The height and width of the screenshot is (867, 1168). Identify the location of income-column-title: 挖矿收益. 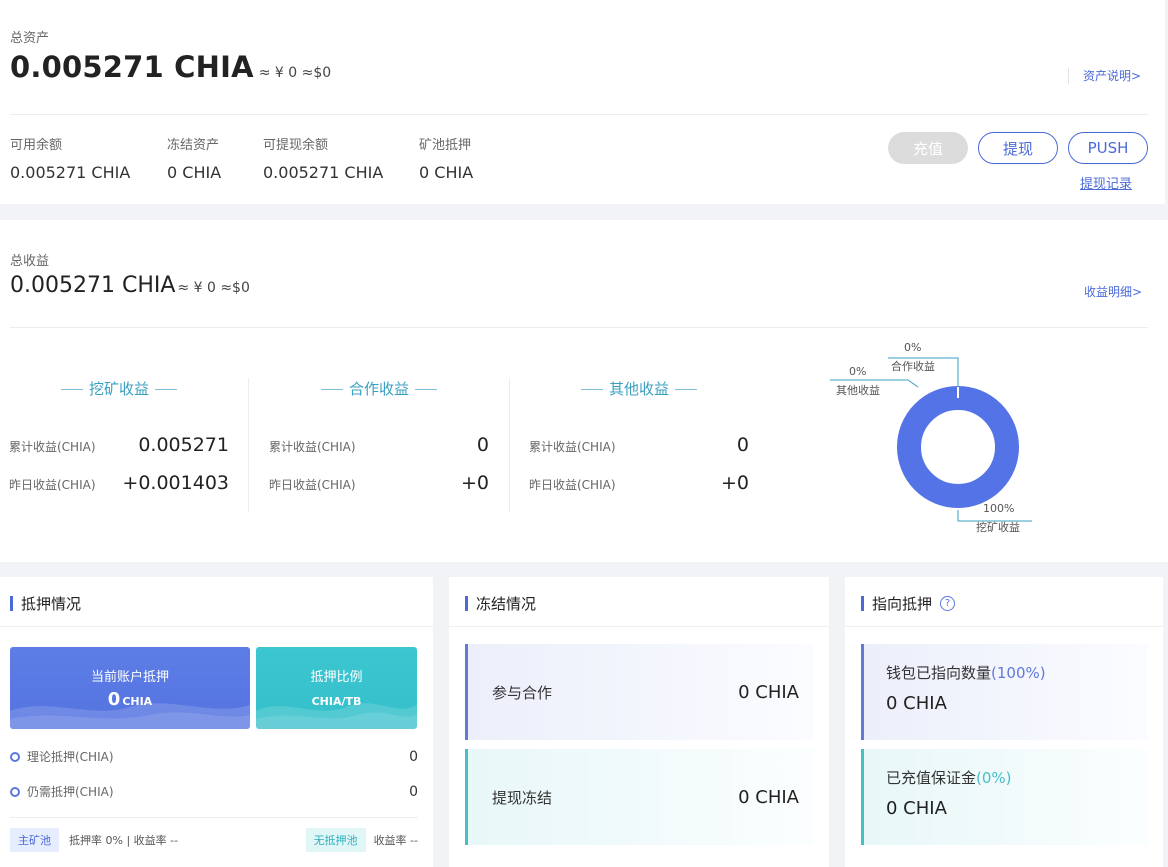
(119, 388).